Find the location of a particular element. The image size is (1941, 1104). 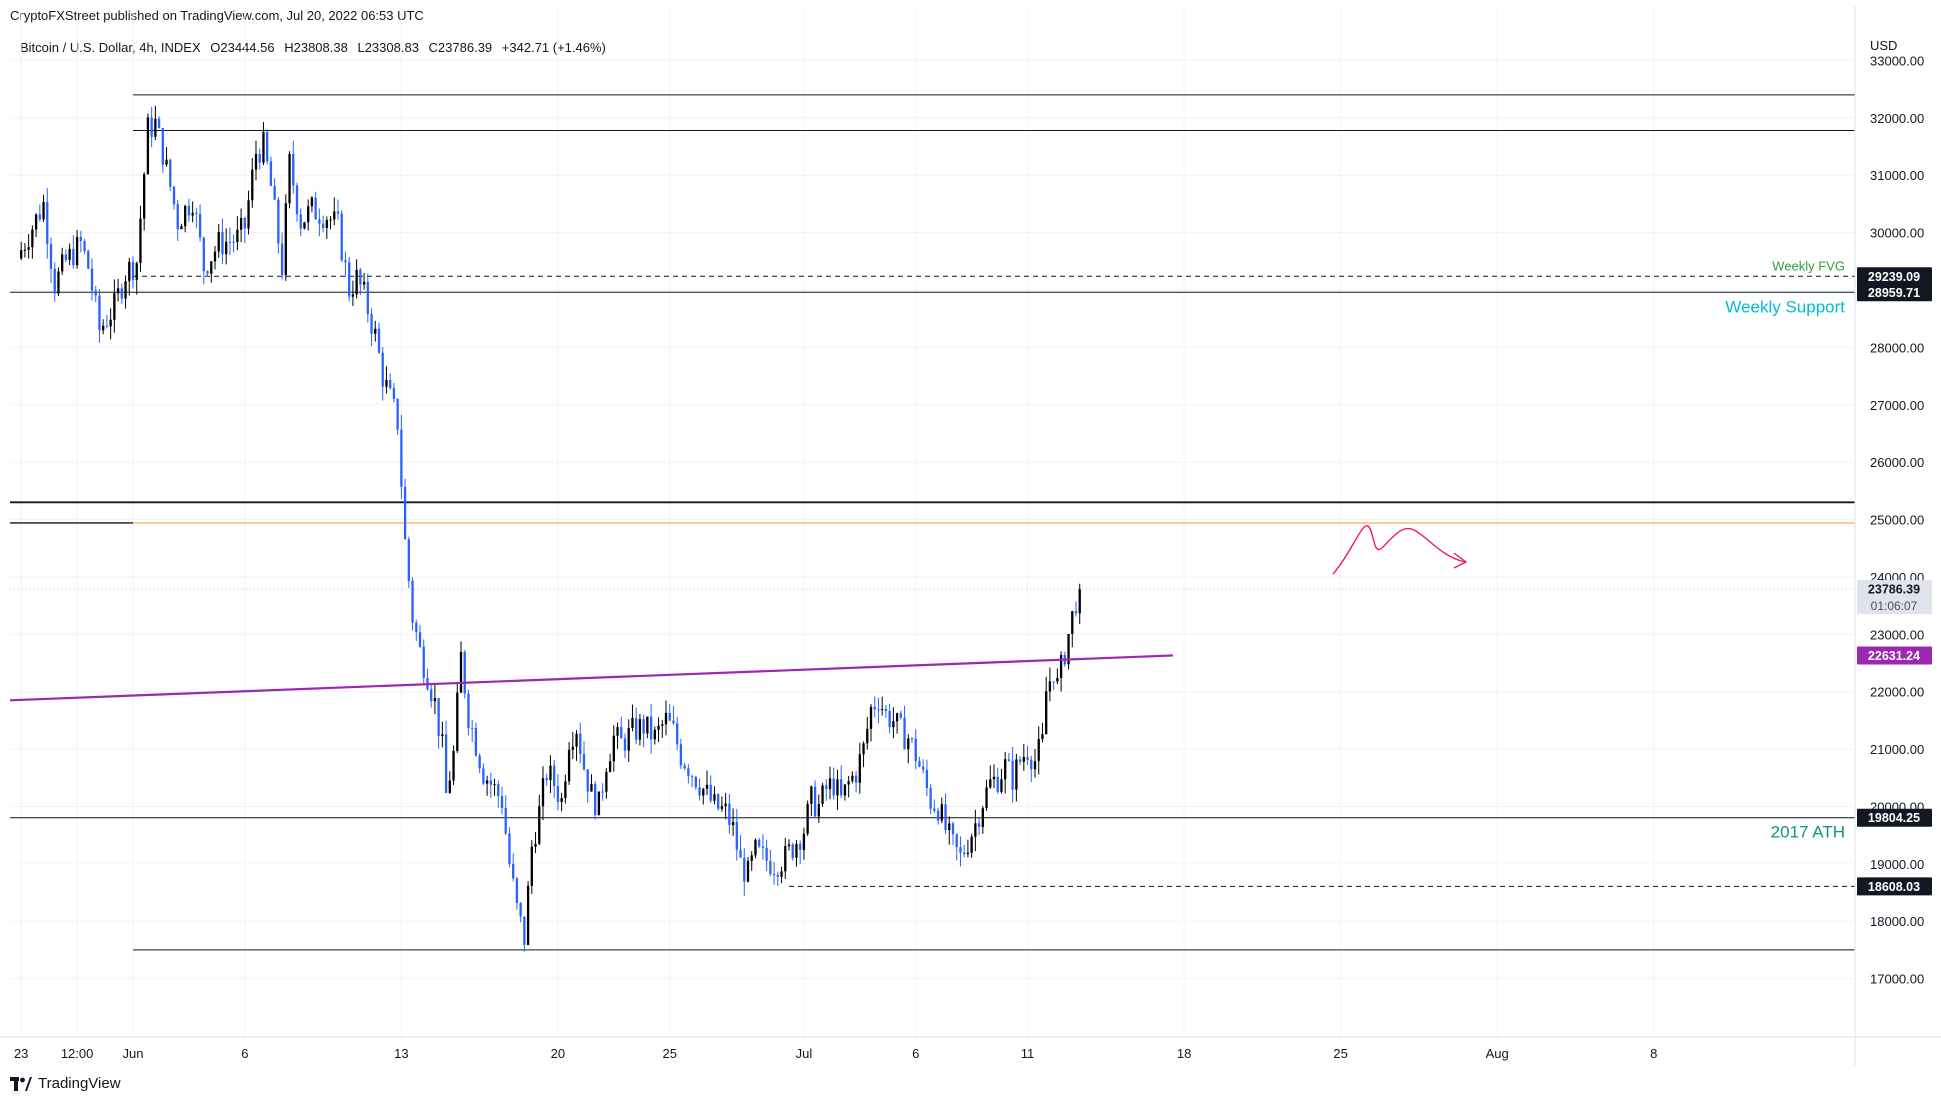

tradingview-footer: TradingView is located at coordinates (65, 1083).